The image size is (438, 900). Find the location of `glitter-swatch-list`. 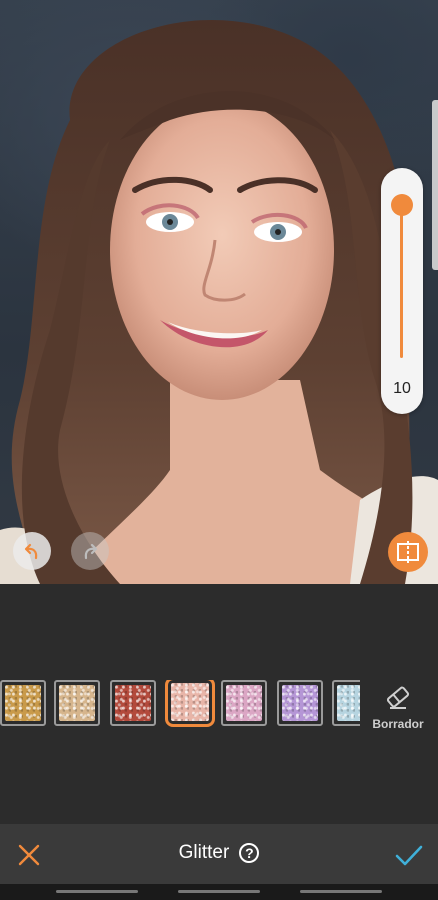

glitter-swatch-list is located at coordinates (180, 705).